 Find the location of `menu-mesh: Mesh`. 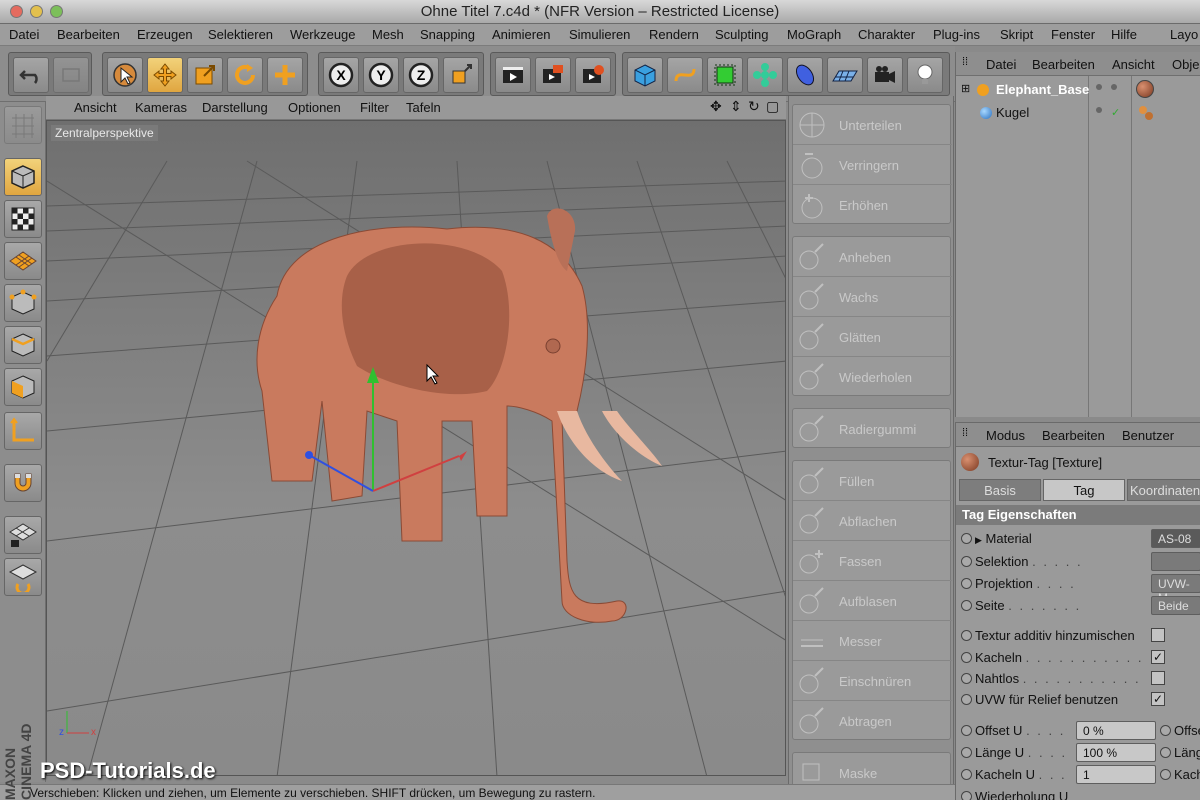

menu-mesh: Mesh is located at coordinates (388, 34).